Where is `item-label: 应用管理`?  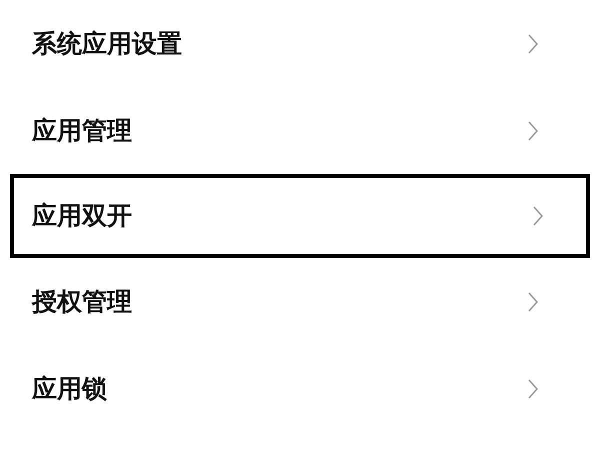
item-label: 应用管理 is located at coordinates (82, 130).